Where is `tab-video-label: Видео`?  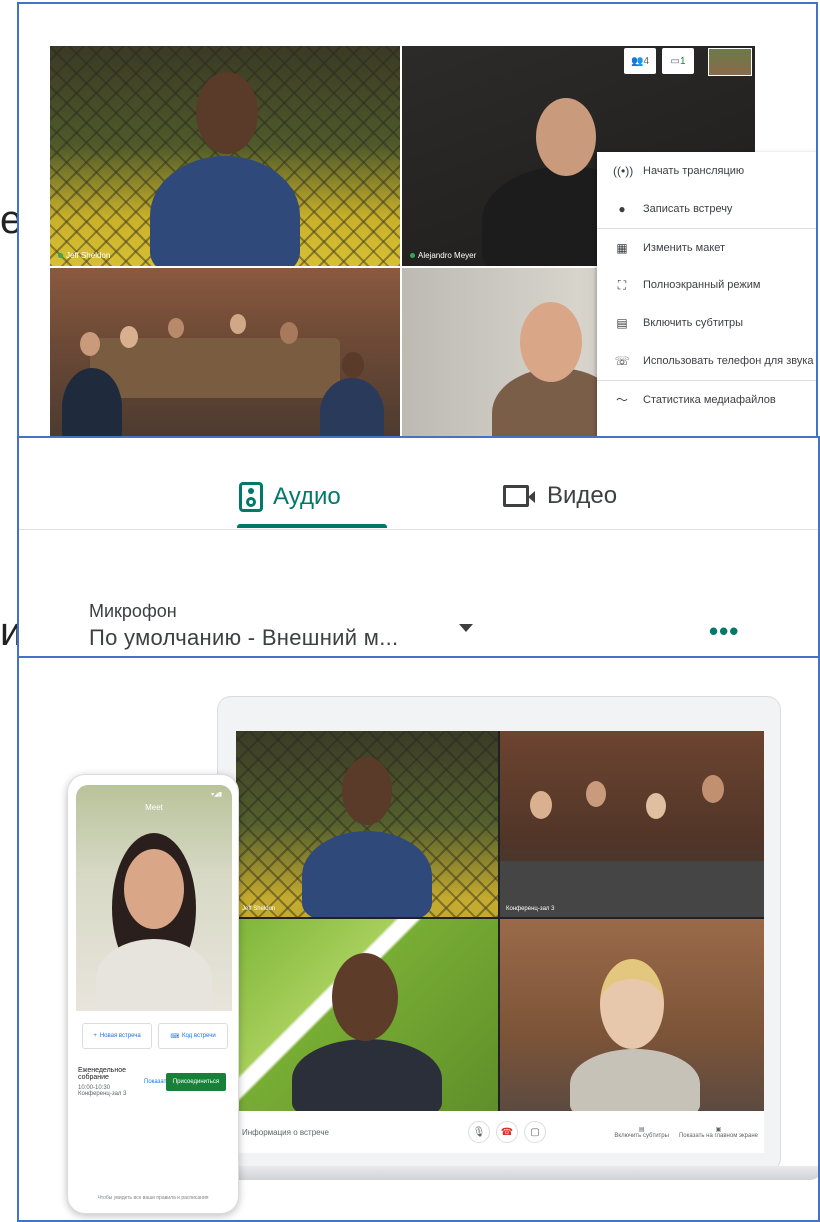 tab-video-label: Видео is located at coordinates (582, 495).